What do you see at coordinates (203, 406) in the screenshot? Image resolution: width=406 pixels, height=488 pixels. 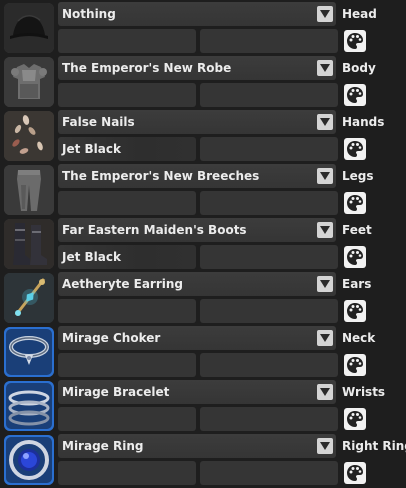 I see `equipment-row-wrists: Mirage Bracelet Wrists` at bounding box center [203, 406].